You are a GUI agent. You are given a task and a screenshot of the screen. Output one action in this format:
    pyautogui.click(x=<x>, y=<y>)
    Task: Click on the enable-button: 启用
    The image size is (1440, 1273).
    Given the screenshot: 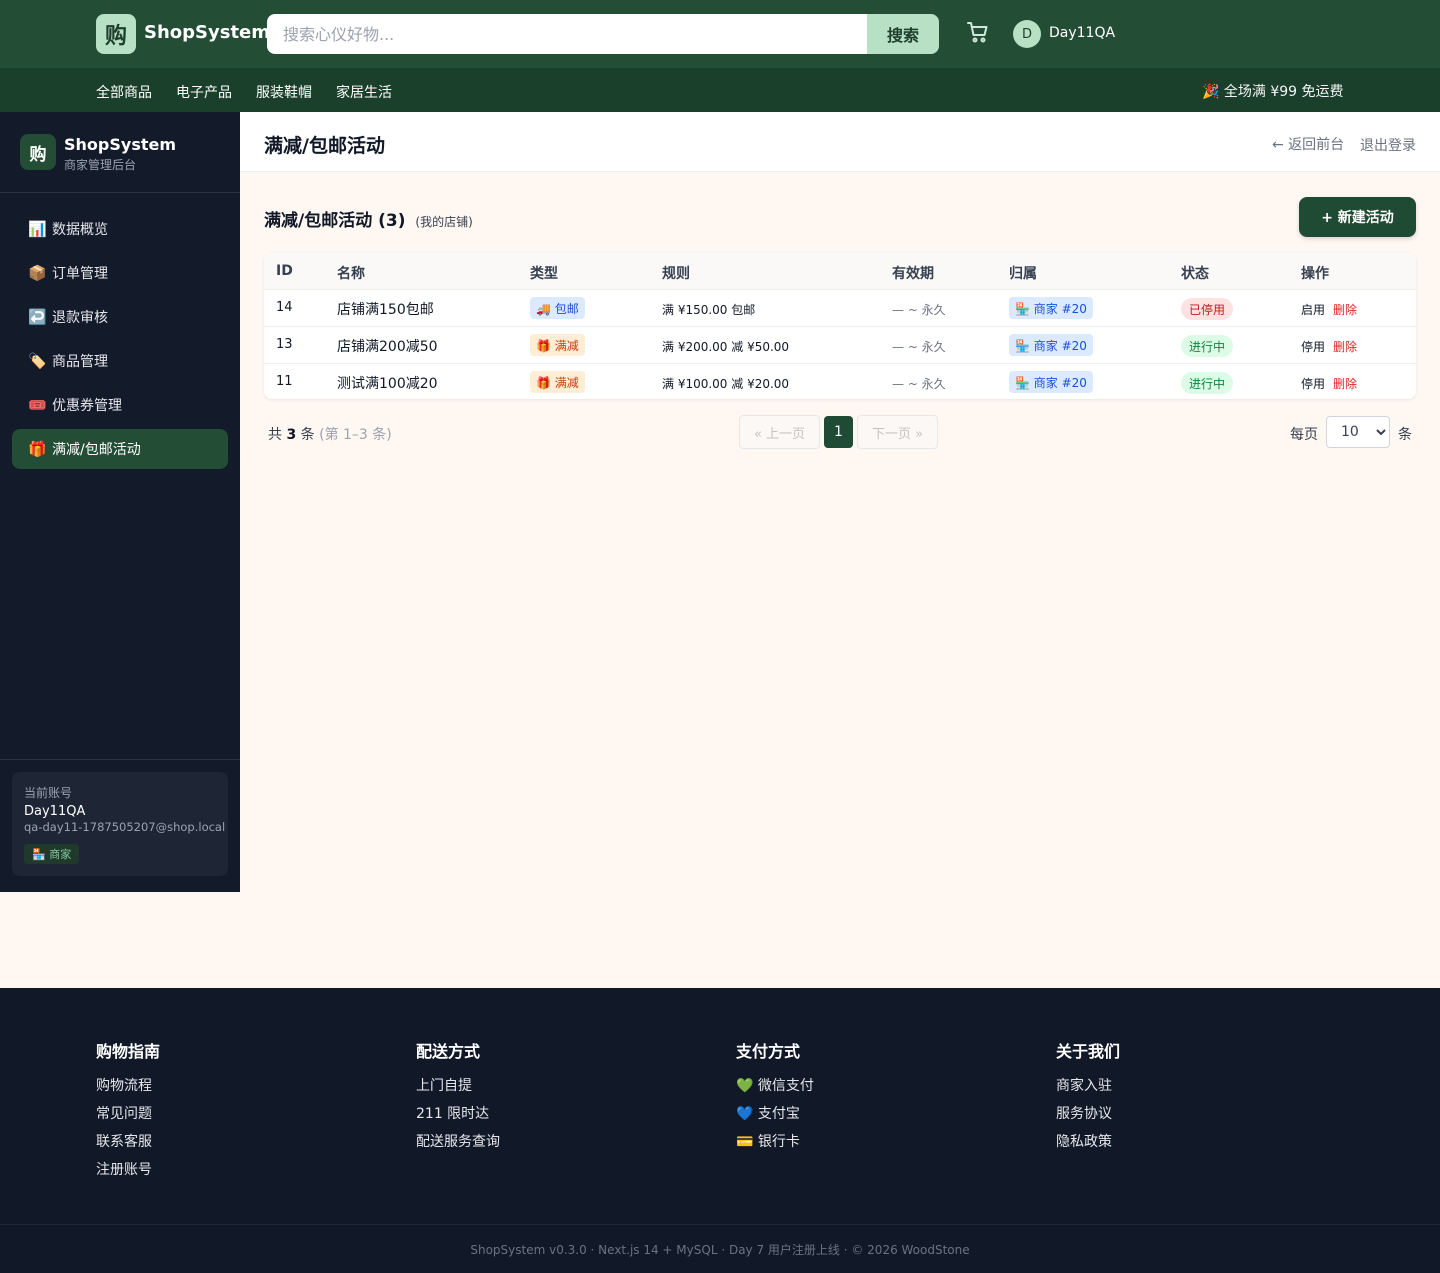 What is the action you would take?
    pyautogui.click(x=1313, y=309)
    